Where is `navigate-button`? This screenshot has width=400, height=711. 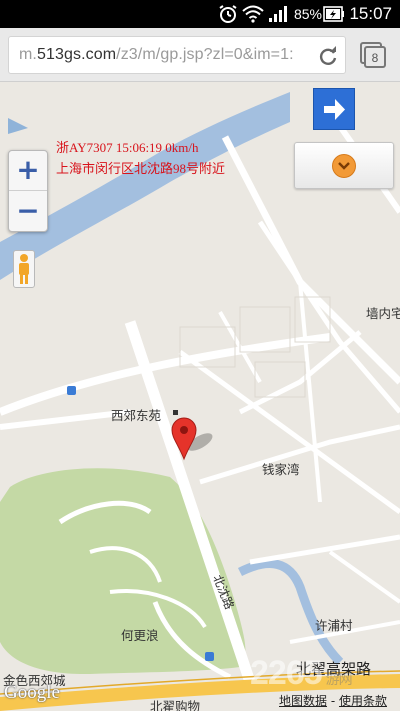 navigate-button is located at coordinates (334, 109).